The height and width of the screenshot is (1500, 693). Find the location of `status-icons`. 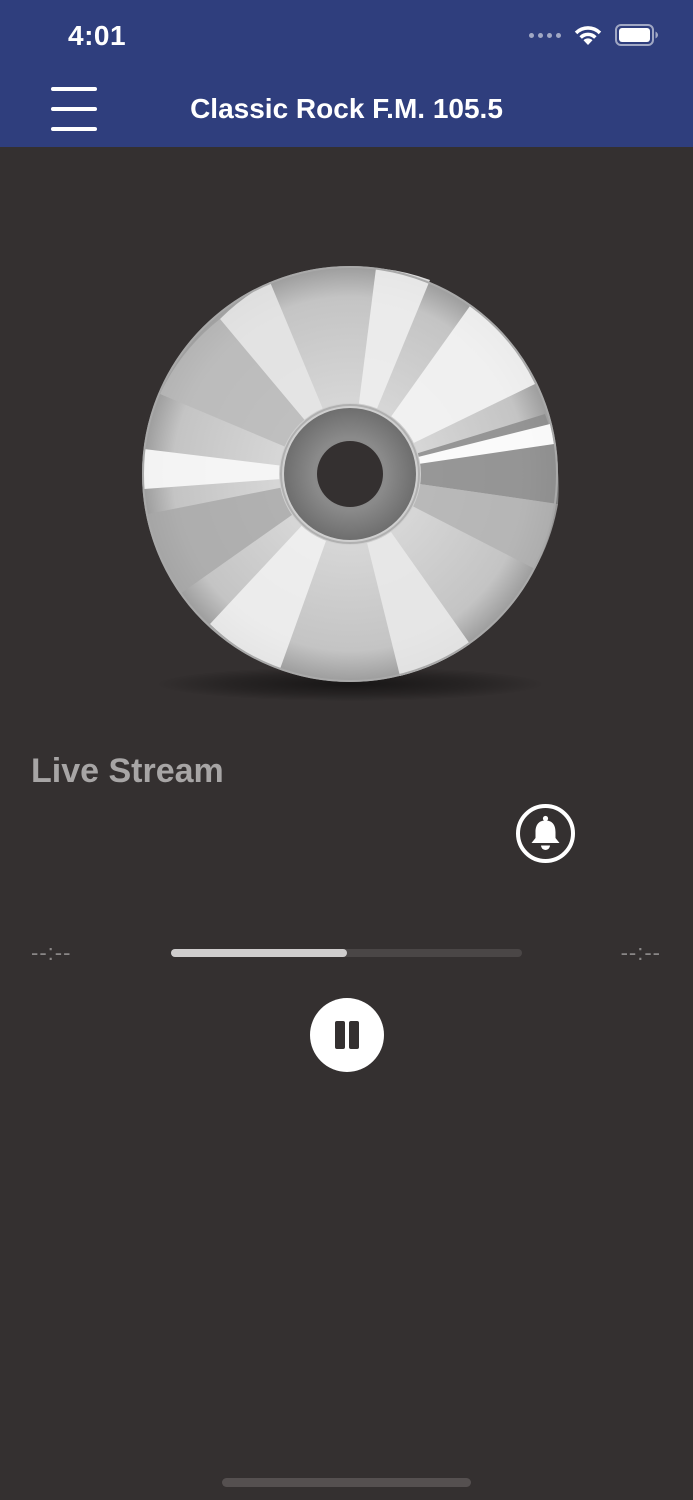

status-icons is located at coordinates (594, 35).